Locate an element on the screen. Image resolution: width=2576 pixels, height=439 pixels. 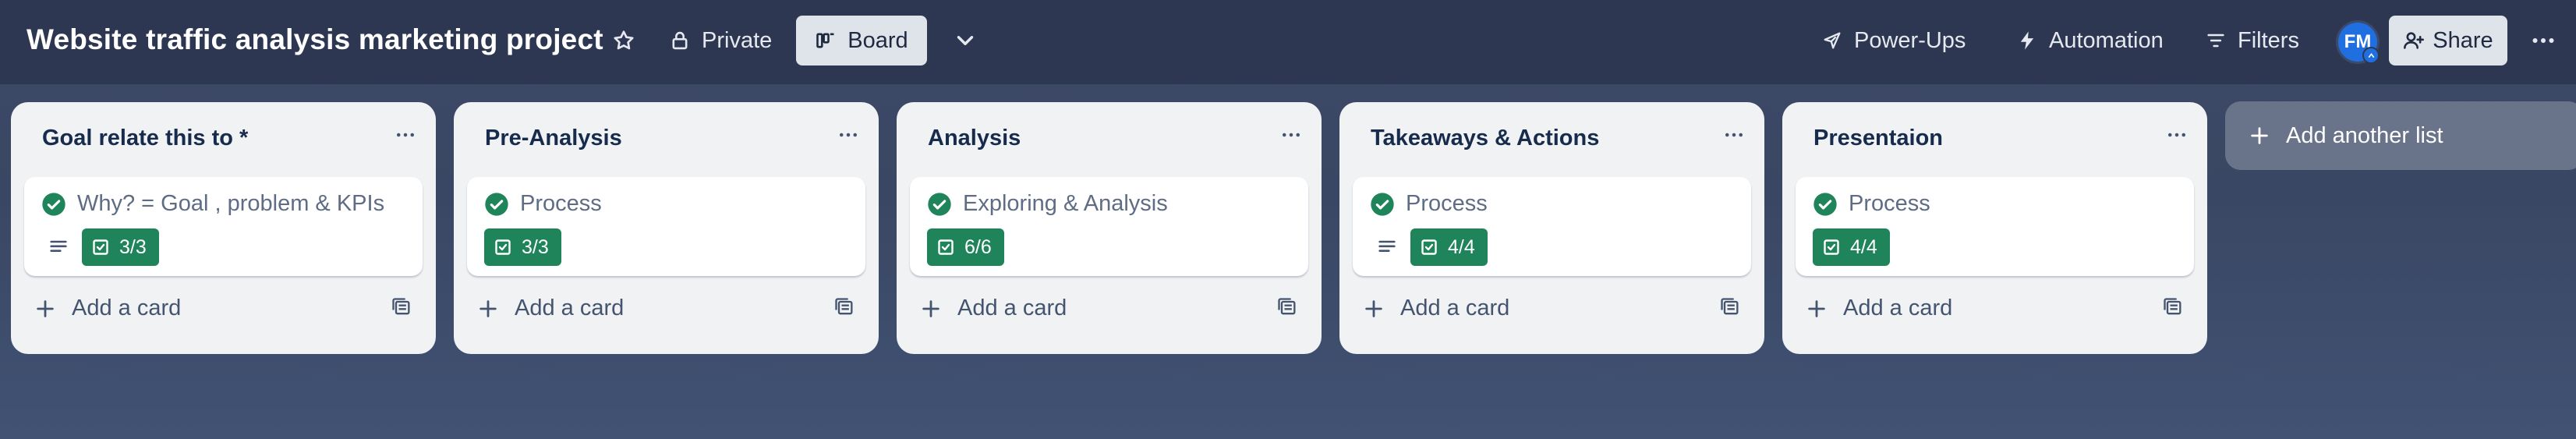
chevron-down-icon is located at coordinates (965, 40).